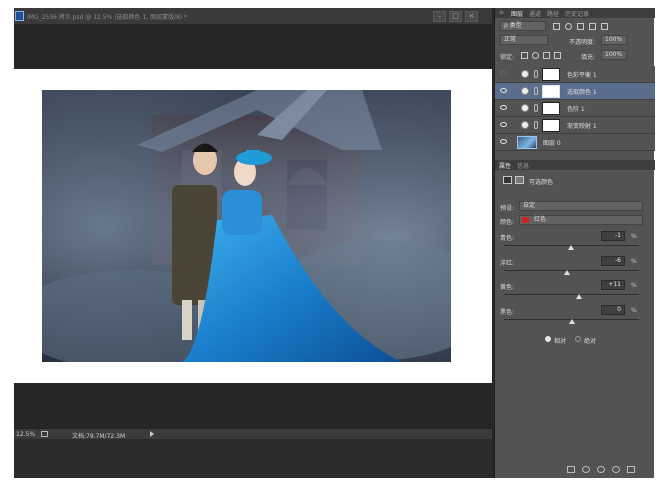  I want to click on colors-select: 红色, so click(581, 220).